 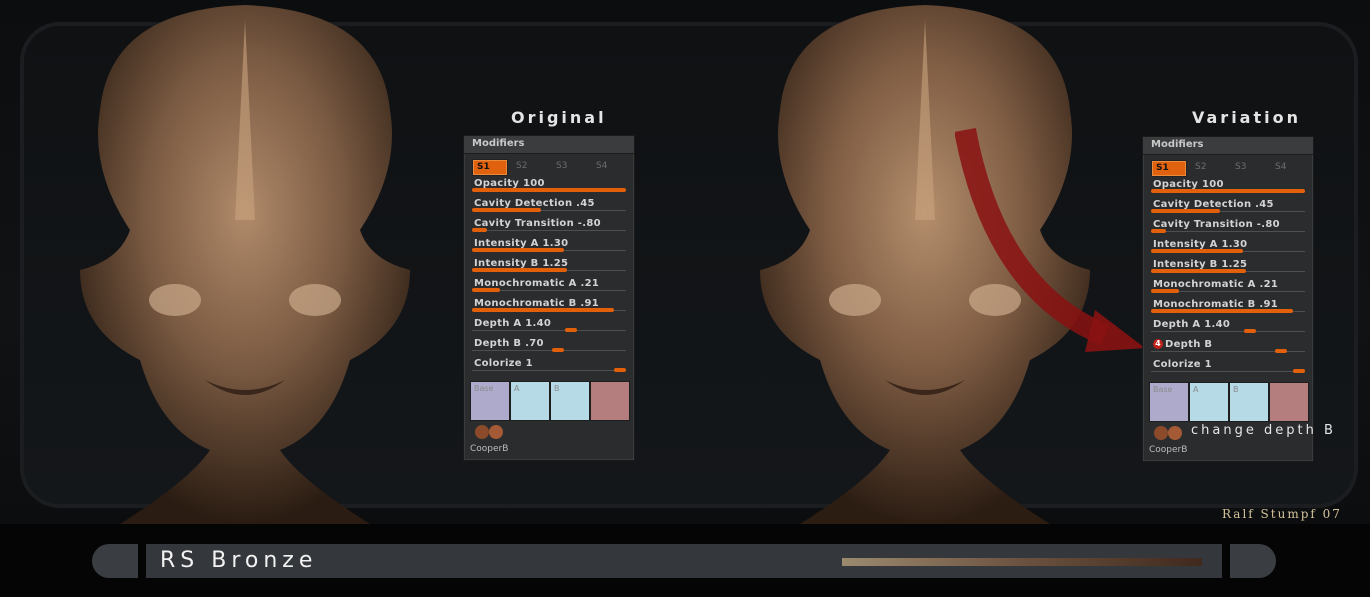 What do you see at coordinates (115, 561) in the screenshot?
I see `title-bar-left-cap` at bounding box center [115, 561].